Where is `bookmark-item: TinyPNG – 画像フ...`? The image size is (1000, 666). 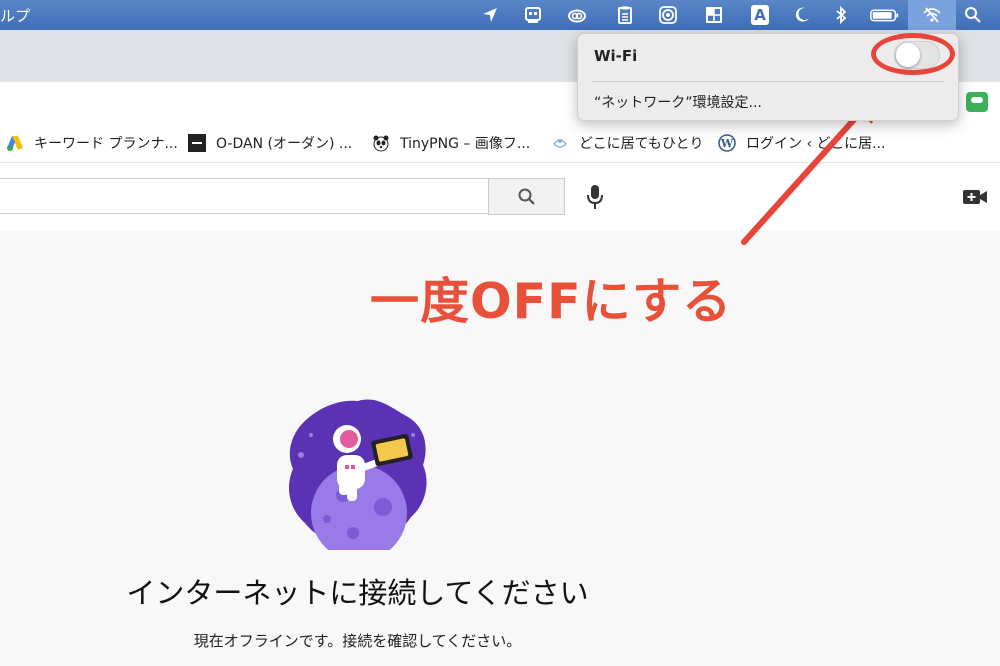 bookmark-item: TinyPNG – 画像フ... is located at coordinates (451, 143).